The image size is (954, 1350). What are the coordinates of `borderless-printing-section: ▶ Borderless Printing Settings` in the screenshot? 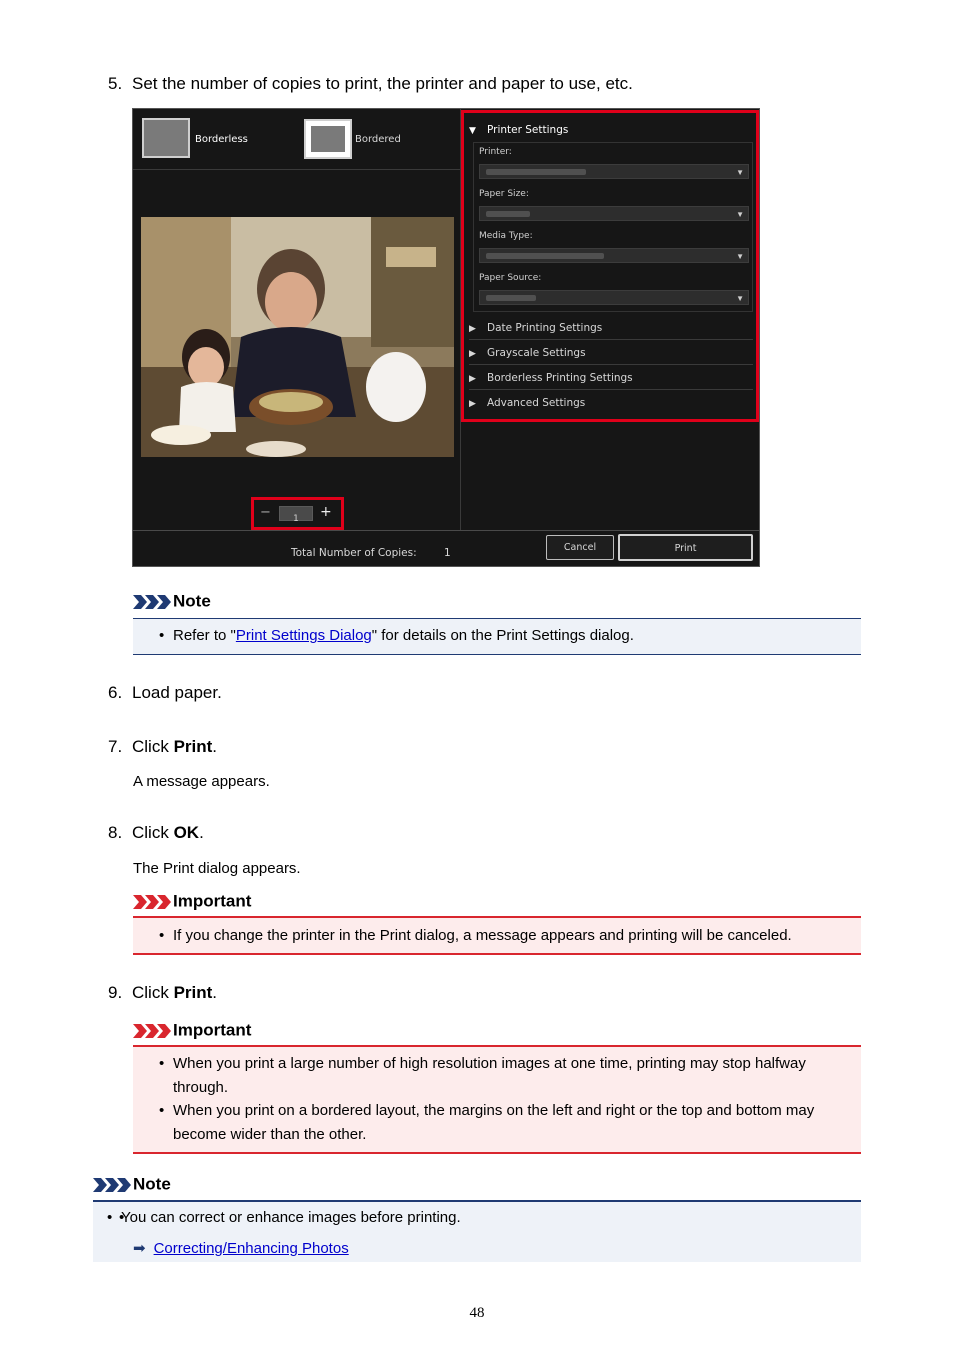 It's located at (611, 378).